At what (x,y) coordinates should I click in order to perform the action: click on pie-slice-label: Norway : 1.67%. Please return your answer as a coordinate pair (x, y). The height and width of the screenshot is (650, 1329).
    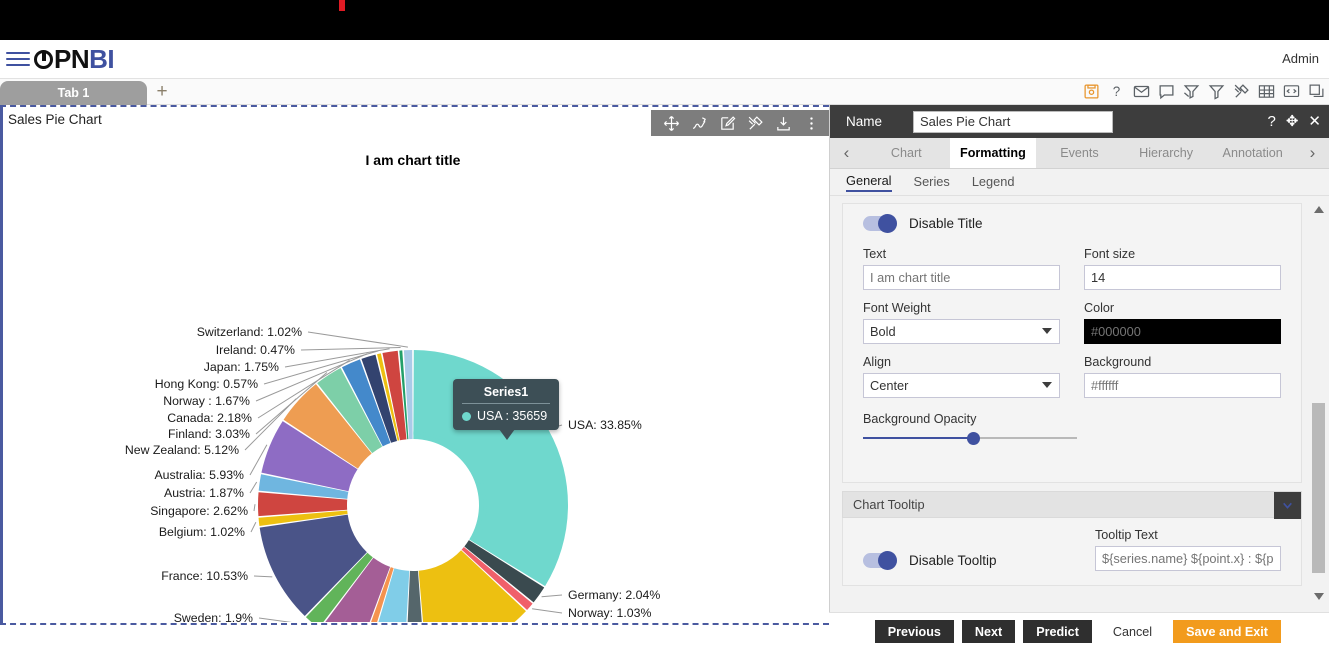
    Looking at the image, I should click on (206, 401).